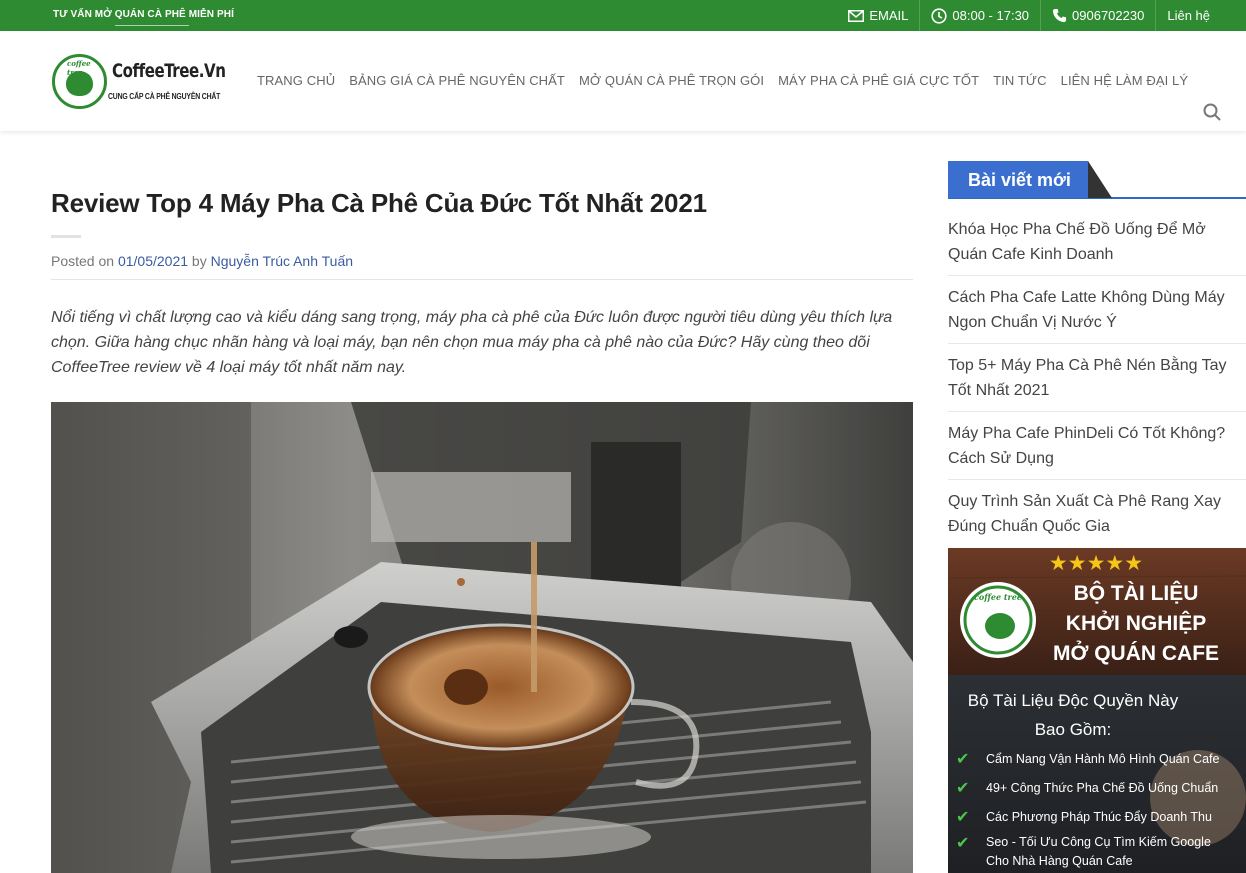 This screenshot has height=873, width=1246. I want to click on topbar-contacts: EMAIL 08:00 - 17:30 0906702230 Liên hệ, so click(1029, 15).